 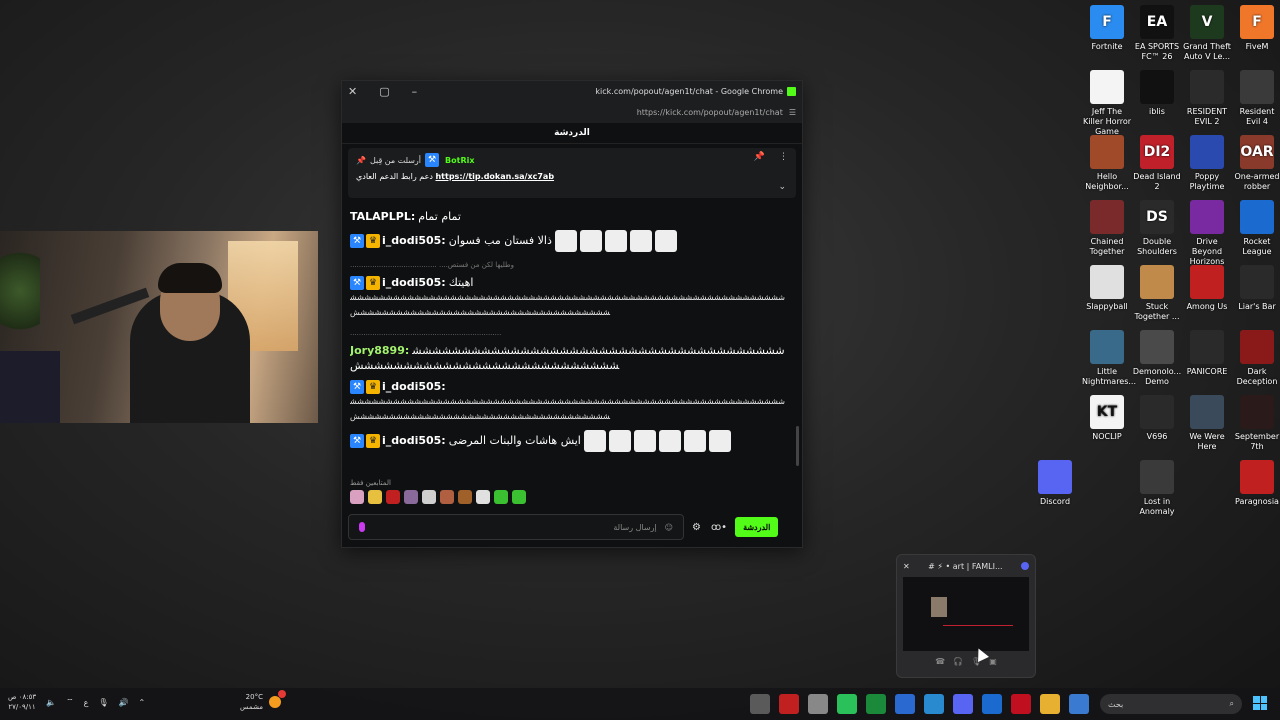 I want to click on chat-input: إرسال رسالة ☺, so click(x=516, y=527).